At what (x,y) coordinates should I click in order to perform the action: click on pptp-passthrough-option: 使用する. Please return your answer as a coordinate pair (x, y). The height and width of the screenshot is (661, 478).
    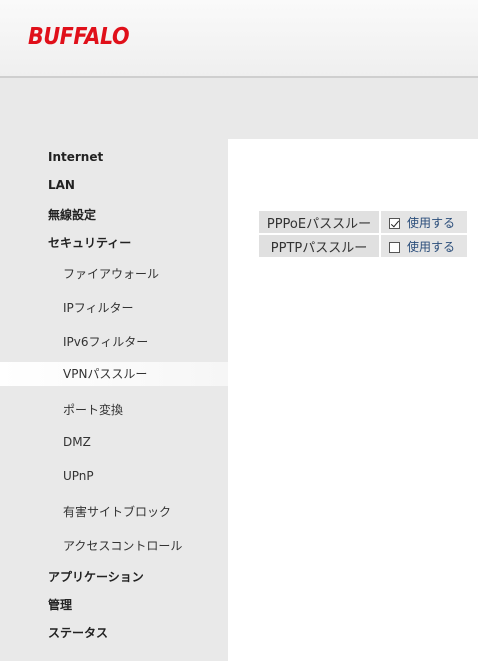
    Looking at the image, I should click on (424, 246).